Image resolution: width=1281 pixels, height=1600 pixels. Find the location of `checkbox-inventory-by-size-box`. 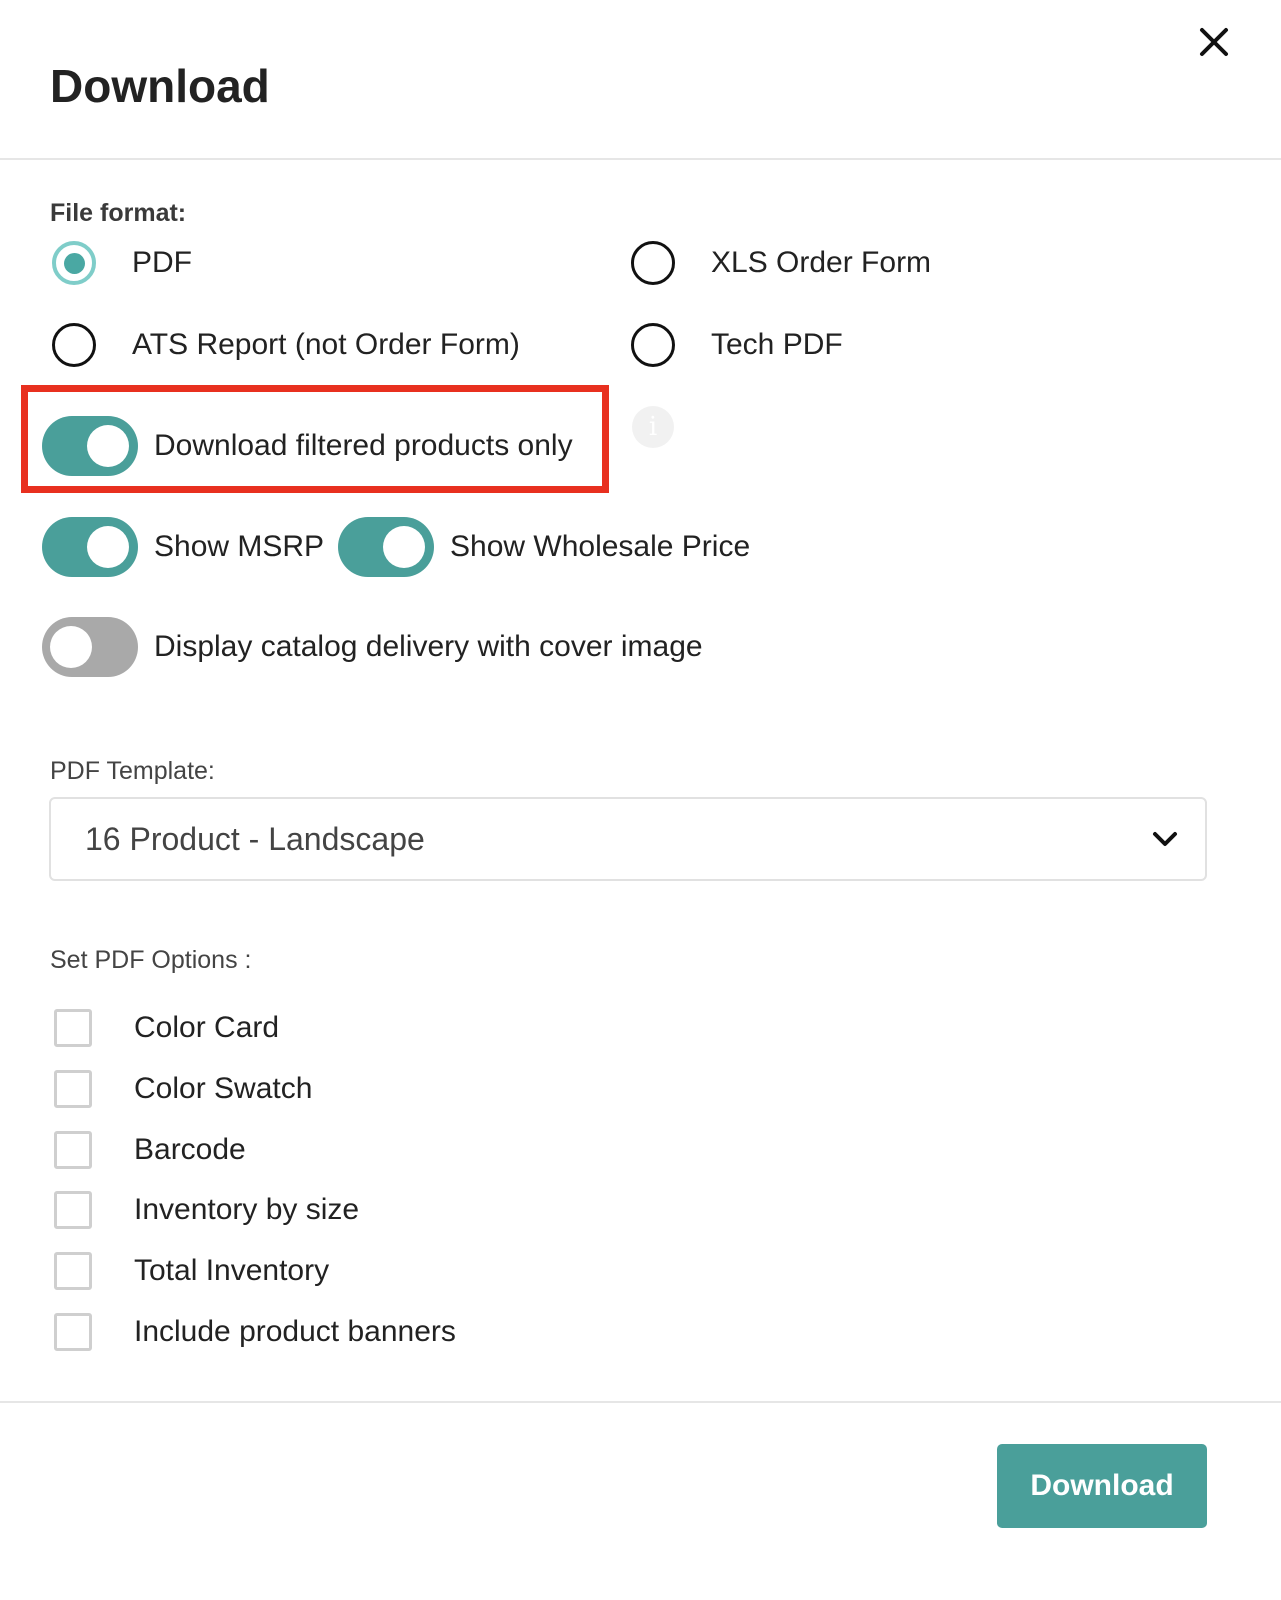

checkbox-inventory-by-size-box is located at coordinates (73, 1210).